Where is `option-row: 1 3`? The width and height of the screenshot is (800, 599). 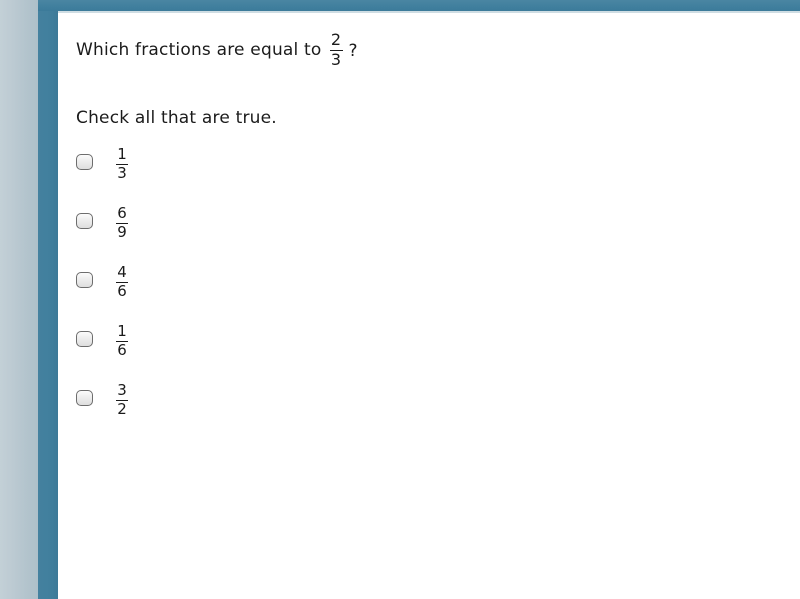 option-row: 1 3 is located at coordinates (276, 175).